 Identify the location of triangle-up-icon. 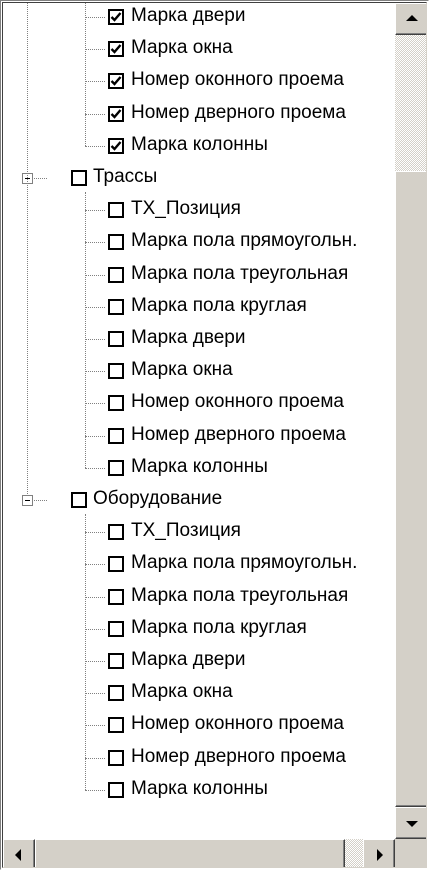
(412, 18).